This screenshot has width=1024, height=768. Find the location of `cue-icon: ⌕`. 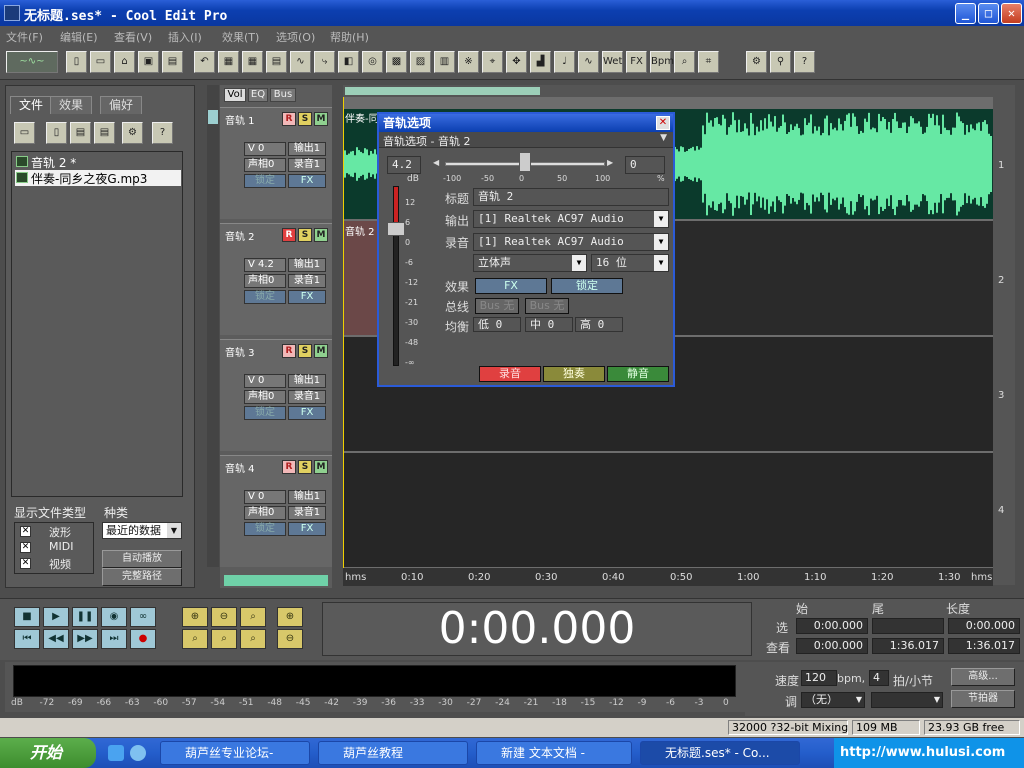

cue-icon: ⌕ is located at coordinates (684, 62).